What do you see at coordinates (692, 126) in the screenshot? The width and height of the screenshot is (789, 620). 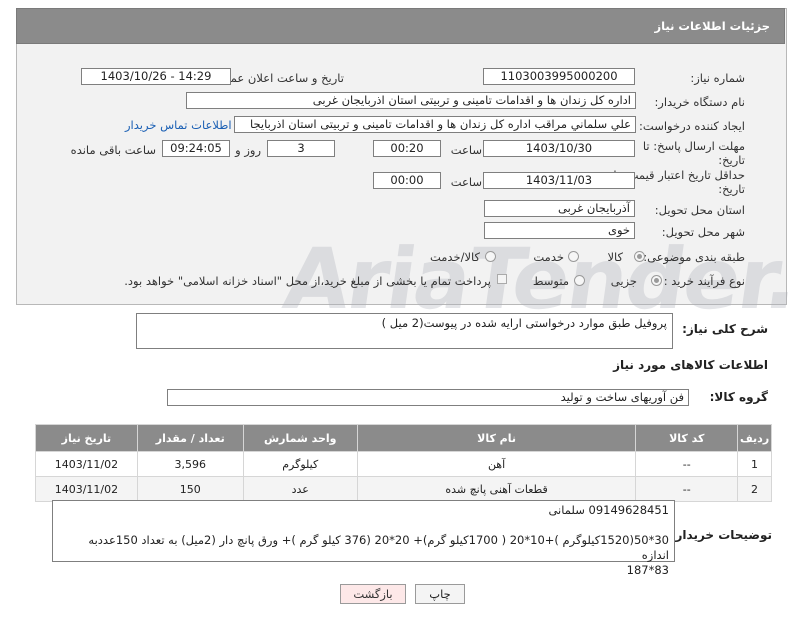 I see `requester-label: ایجاد کننده درخواست:` at bounding box center [692, 126].